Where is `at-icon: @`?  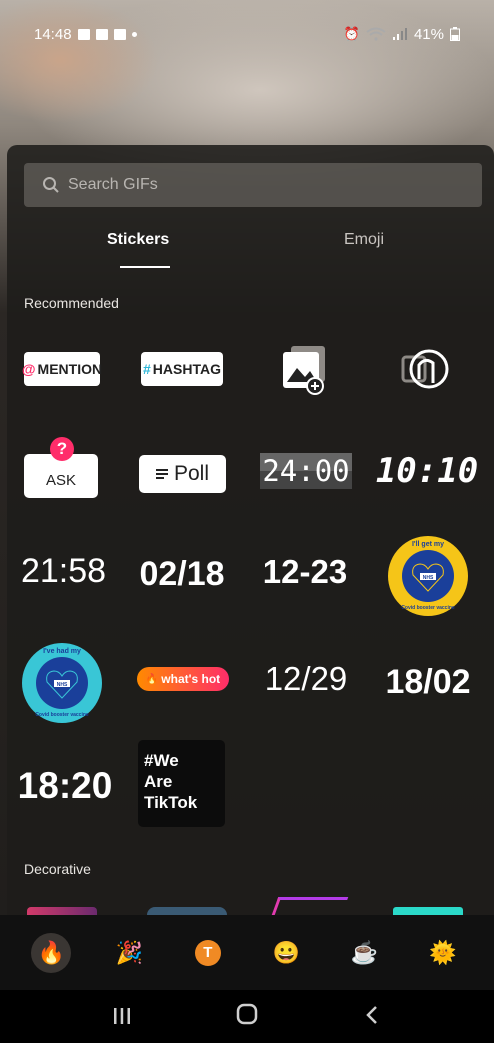 at-icon: @ is located at coordinates (28, 369).